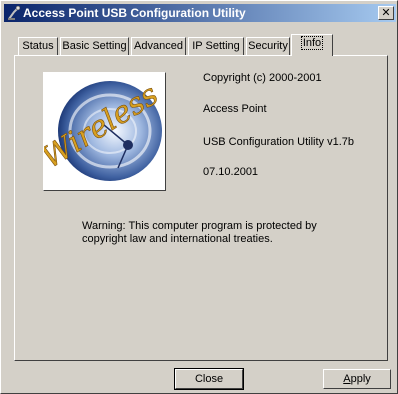 The width and height of the screenshot is (398, 394). What do you see at coordinates (235, 109) in the screenshot?
I see `product-name-text: Access Point` at bounding box center [235, 109].